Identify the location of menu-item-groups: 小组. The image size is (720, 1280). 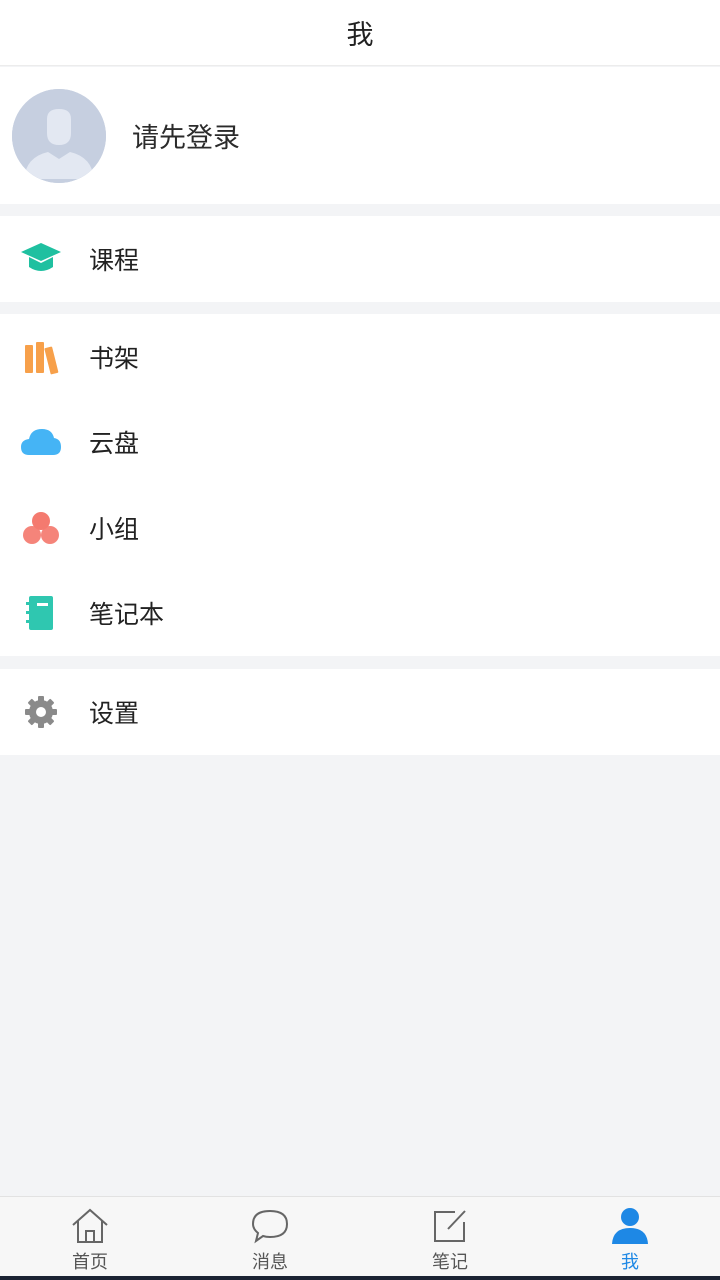
(360, 528).